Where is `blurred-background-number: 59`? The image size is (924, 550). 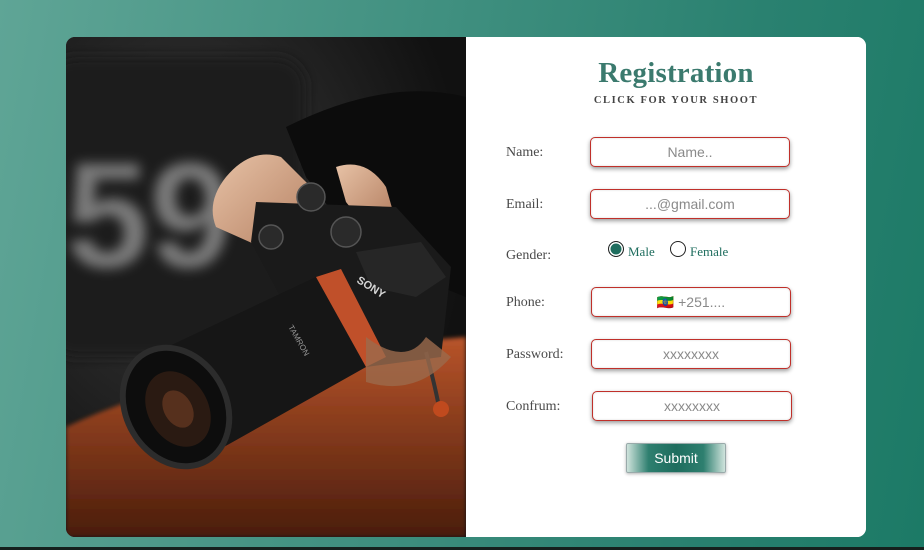 blurred-background-number: 59 is located at coordinates (149, 215).